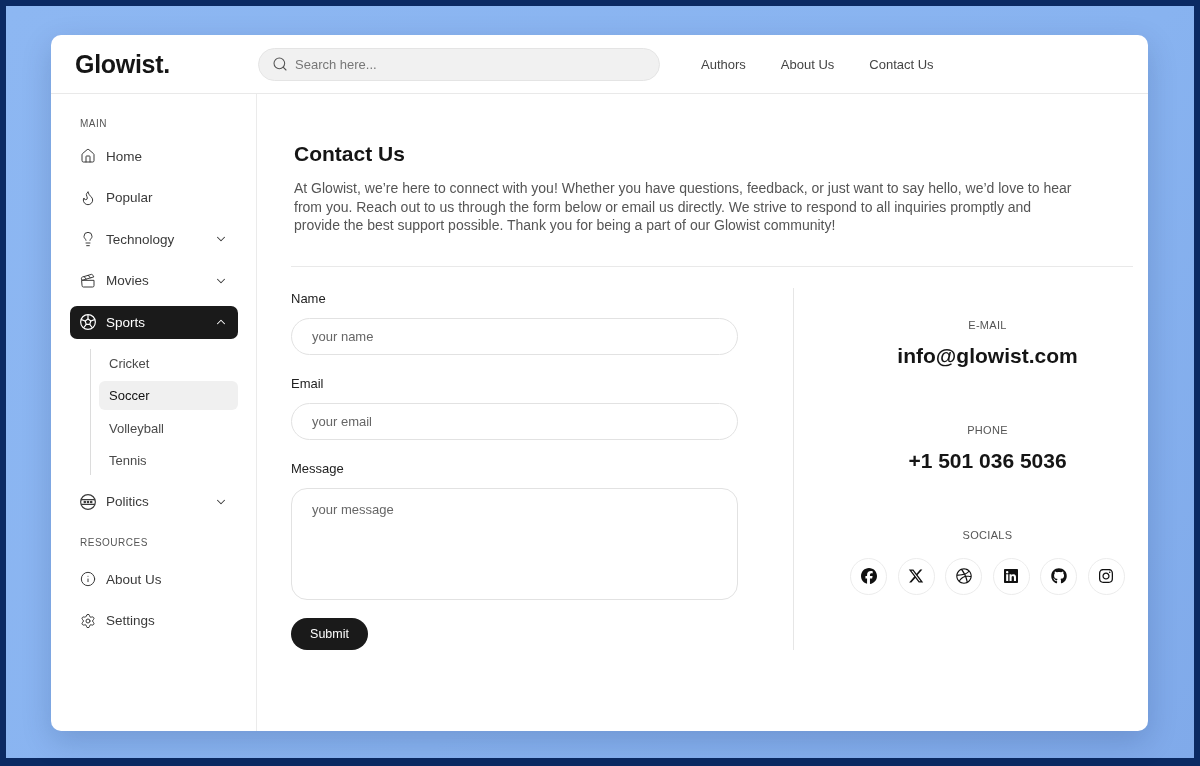 The image size is (1200, 766). I want to click on sidebar-subitem: Cricket, so click(168, 363).